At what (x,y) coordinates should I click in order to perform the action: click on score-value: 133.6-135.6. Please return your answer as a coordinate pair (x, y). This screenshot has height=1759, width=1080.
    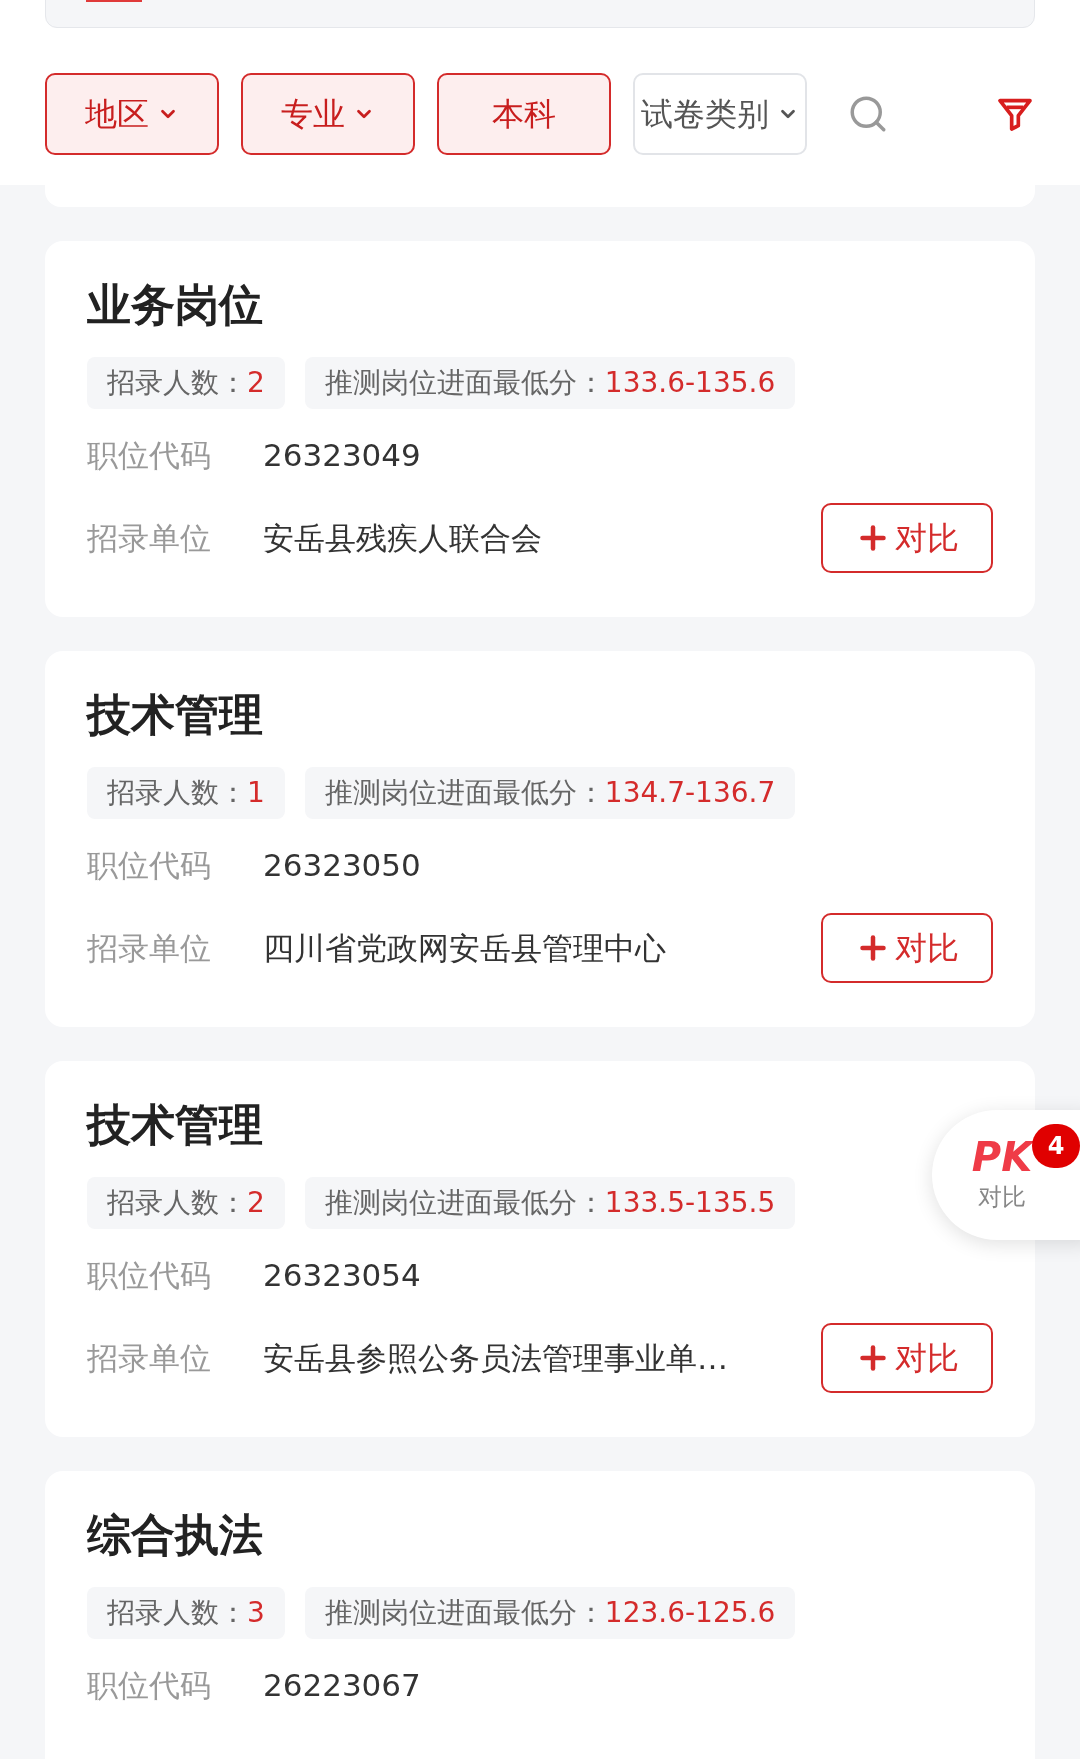
    Looking at the image, I should click on (690, 383).